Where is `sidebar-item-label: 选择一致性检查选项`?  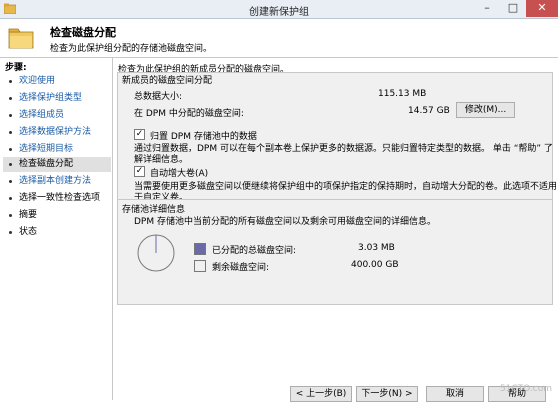 sidebar-item-label: 选择一致性检查选项 is located at coordinates (60, 198).